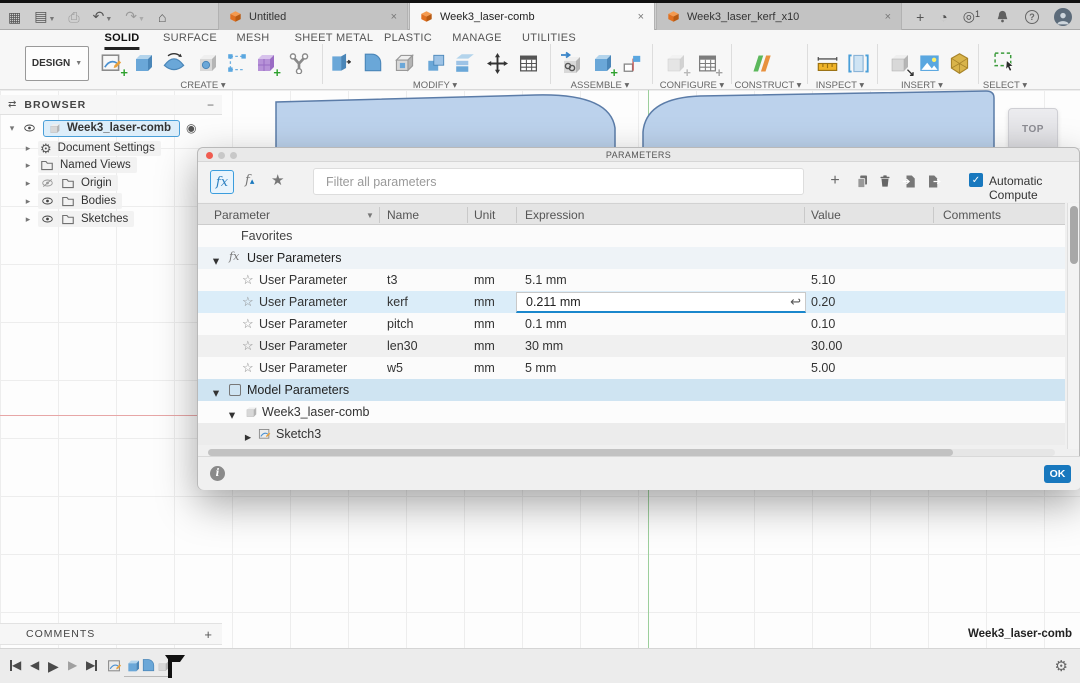 This screenshot has width=1080, height=683. Describe the element at coordinates (57, 63) in the screenshot. I see `workspace-selector: DESIGN ▼` at that location.